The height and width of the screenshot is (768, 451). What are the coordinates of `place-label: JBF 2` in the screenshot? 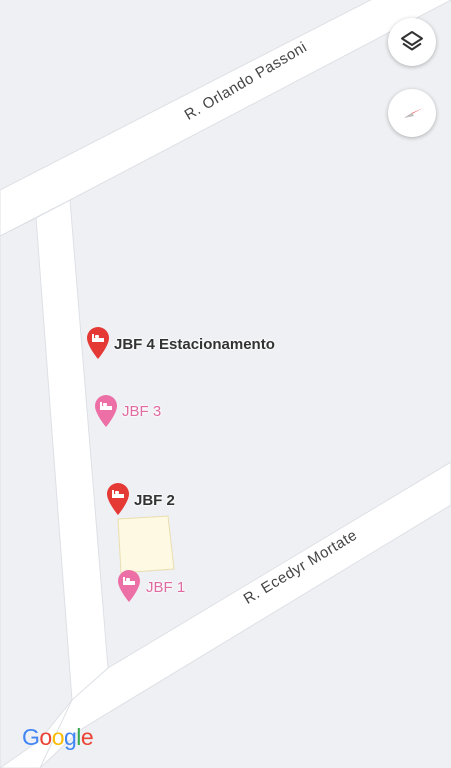 It's located at (154, 500).